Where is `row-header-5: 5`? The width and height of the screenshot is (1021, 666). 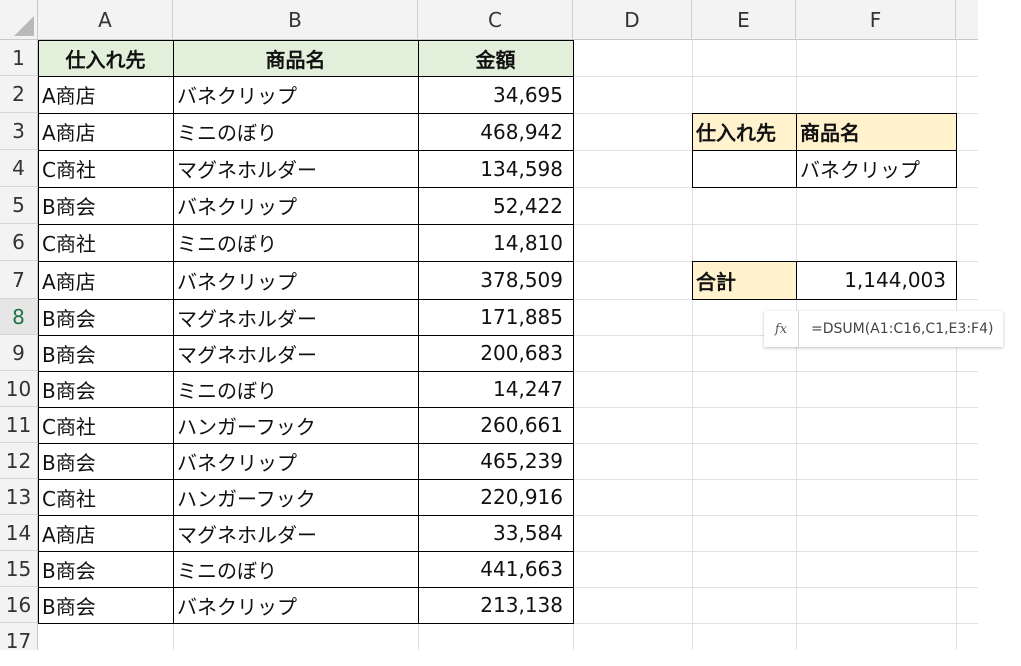 row-header-5: 5 is located at coordinates (19, 205).